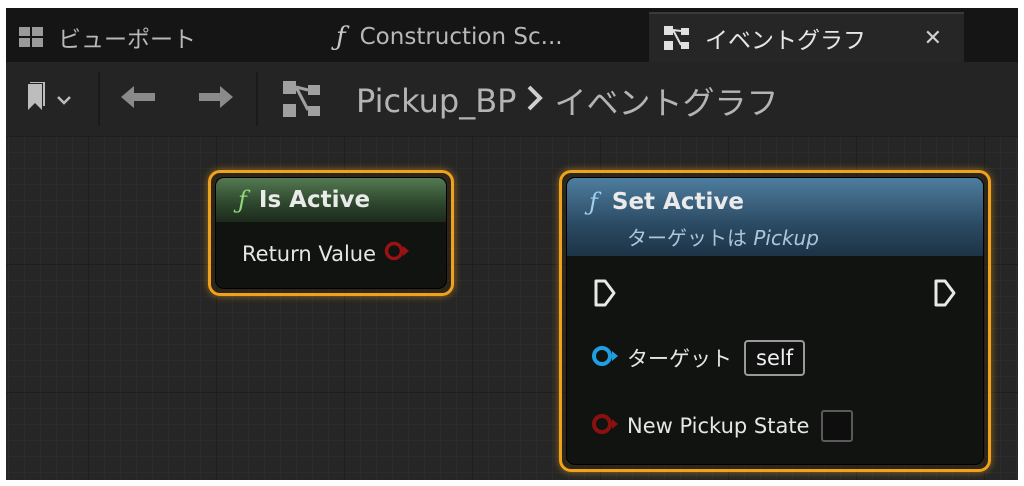  I want to click on pin-label: New Pickup State, so click(718, 426).